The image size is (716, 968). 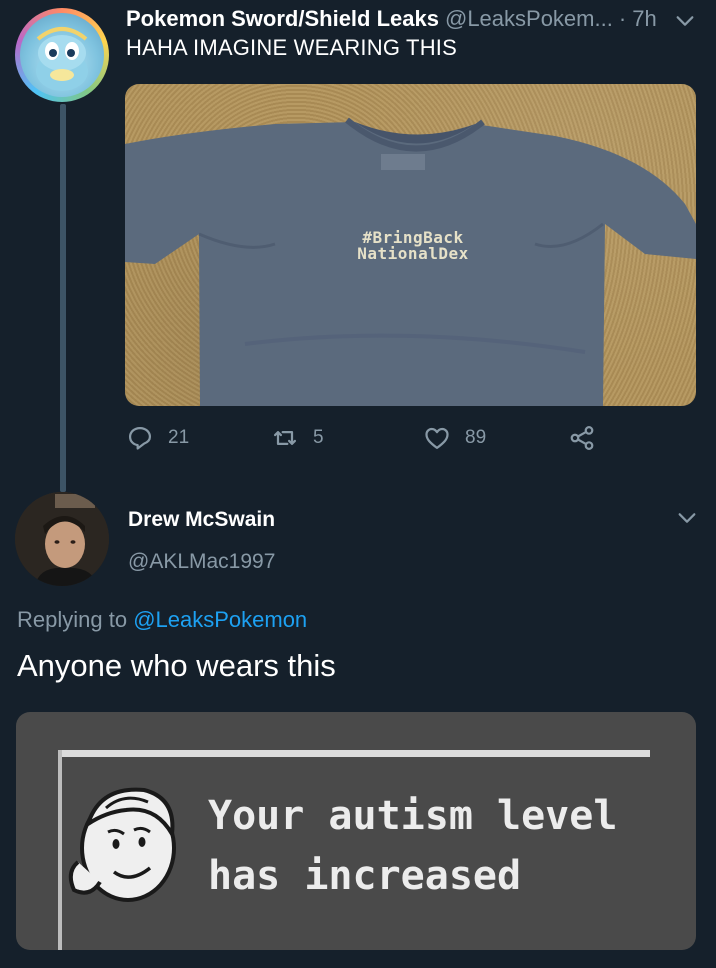 I want to click on tweet-action-bar: 21 5 89, so click(x=366, y=439).